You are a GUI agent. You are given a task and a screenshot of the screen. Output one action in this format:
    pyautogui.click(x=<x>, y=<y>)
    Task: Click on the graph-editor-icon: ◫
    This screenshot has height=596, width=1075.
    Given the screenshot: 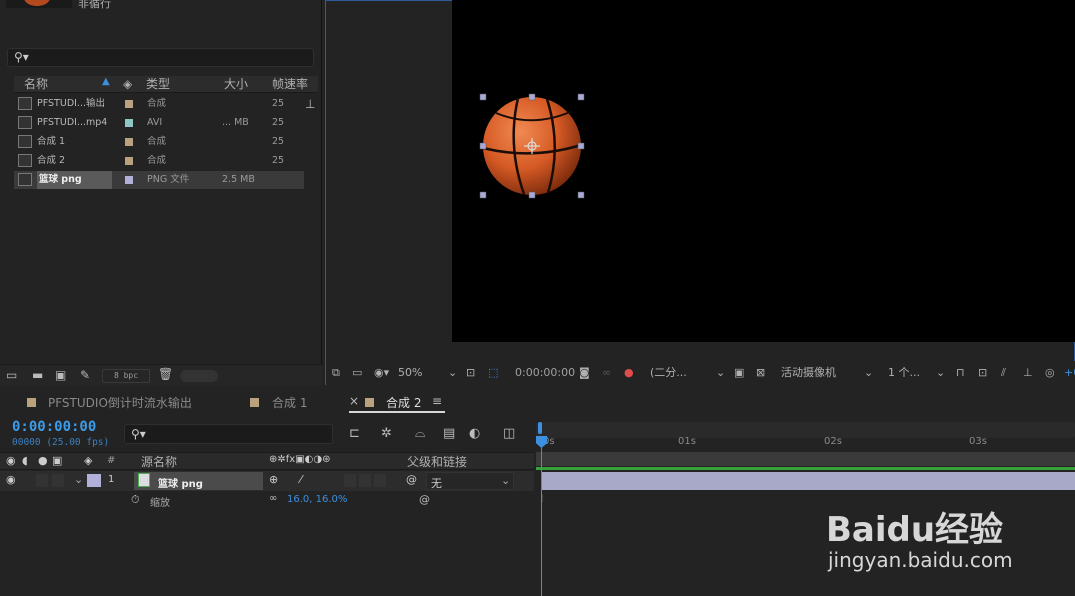 What is the action you would take?
    pyautogui.click(x=509, y=433)
    